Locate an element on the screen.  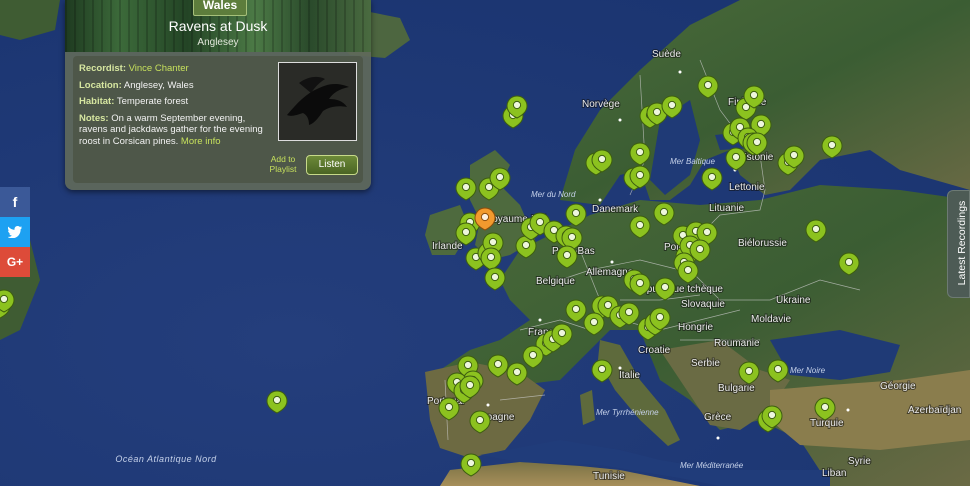
recordist-link: Vince Chanter is located at coordinates (159, 68).